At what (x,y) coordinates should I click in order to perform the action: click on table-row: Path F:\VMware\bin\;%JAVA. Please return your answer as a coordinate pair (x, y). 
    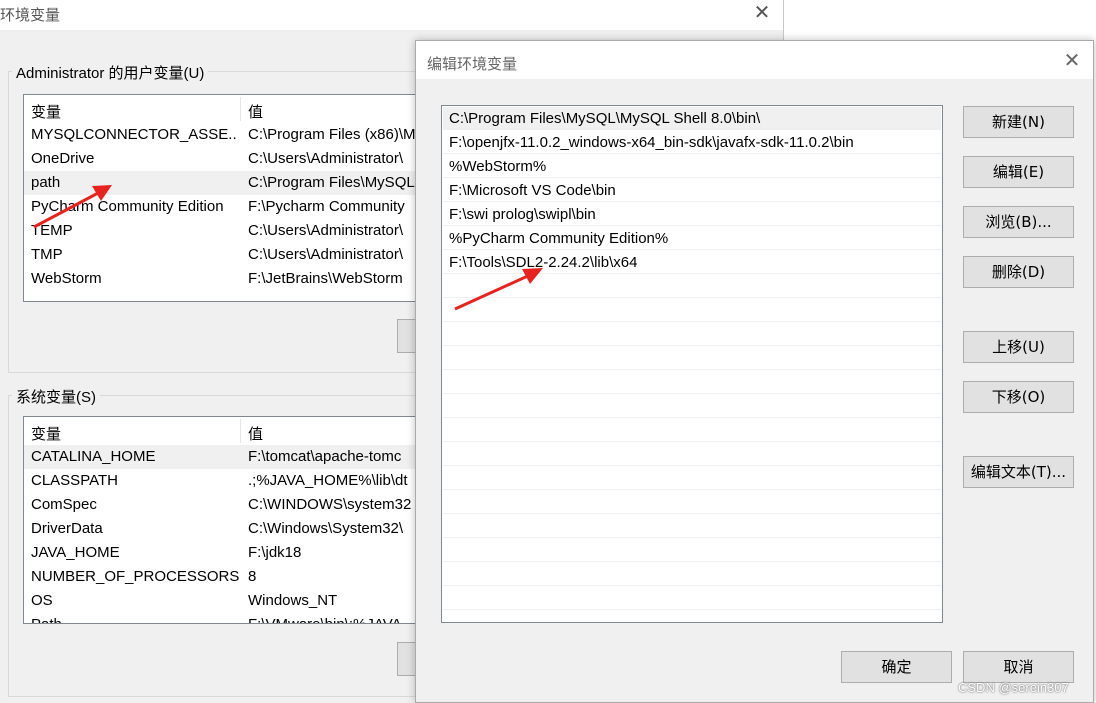
    Looking at the image, I should click on (224, 618).